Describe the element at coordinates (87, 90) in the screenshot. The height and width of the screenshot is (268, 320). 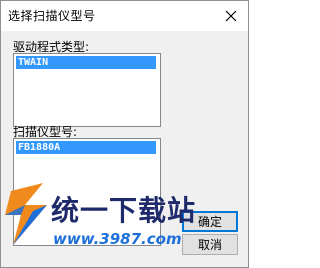
I see `driver-type-listbox: TWAIN` at that location.